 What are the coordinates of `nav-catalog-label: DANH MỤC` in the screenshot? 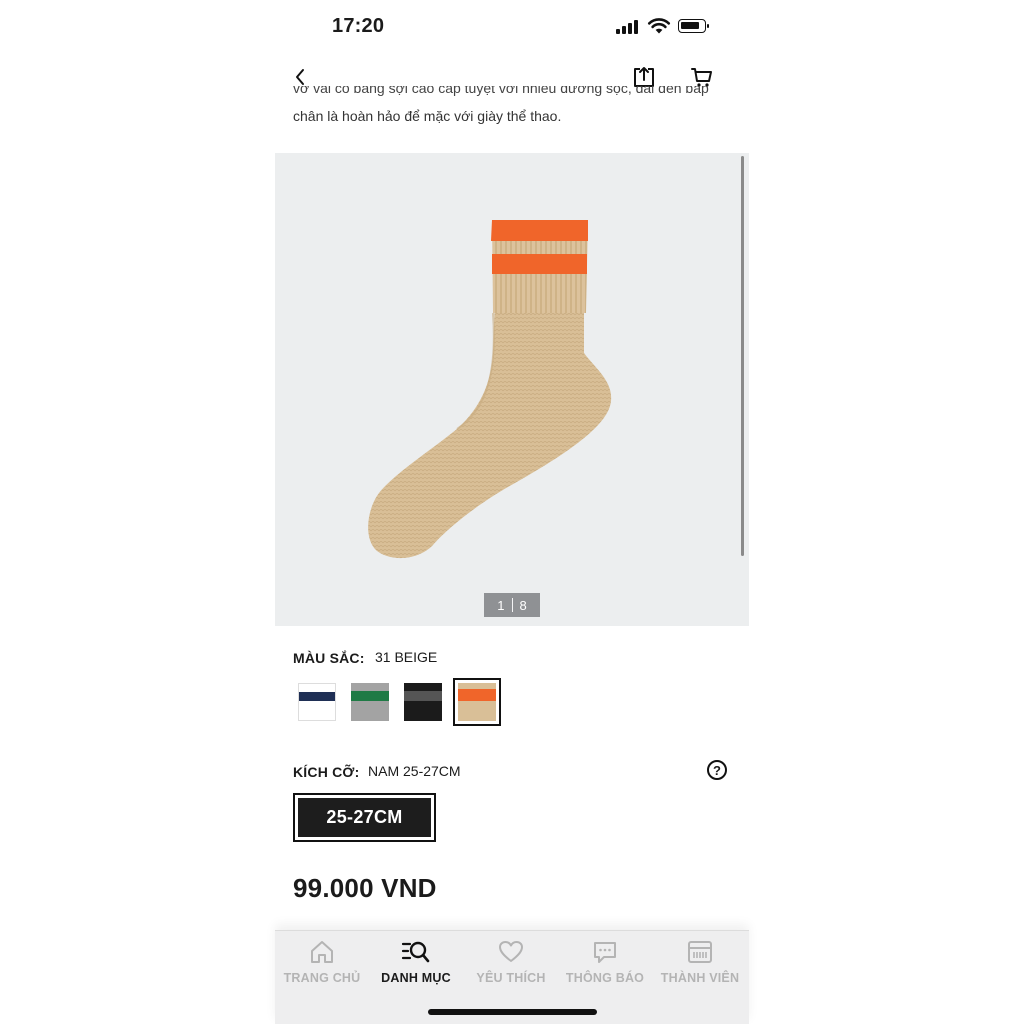 It's located at (416, 978).